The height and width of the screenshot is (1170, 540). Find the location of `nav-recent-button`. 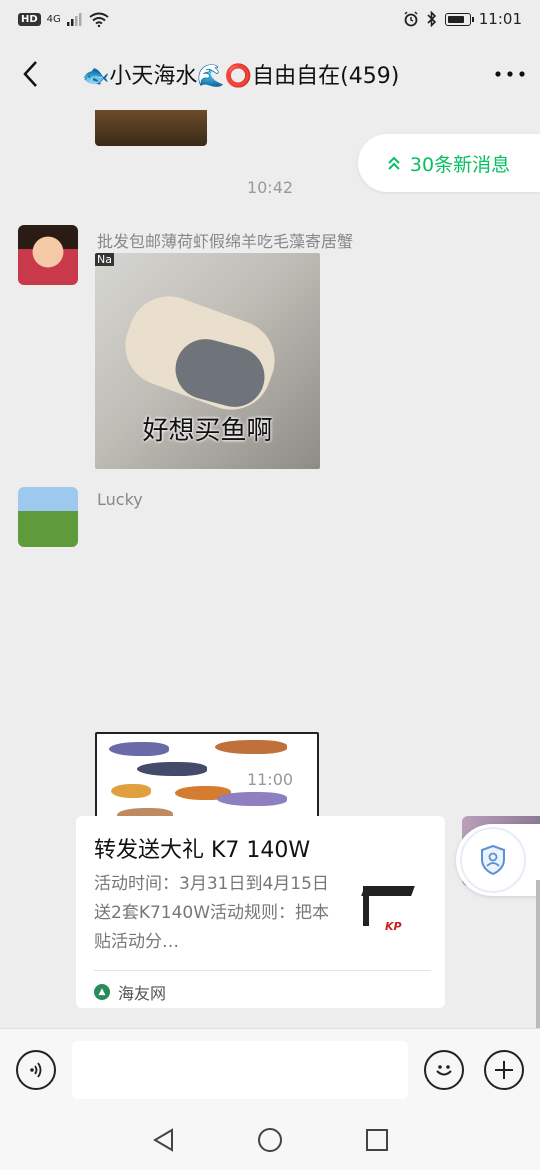

nav-recent-button is located at coordinates (377, 1140).